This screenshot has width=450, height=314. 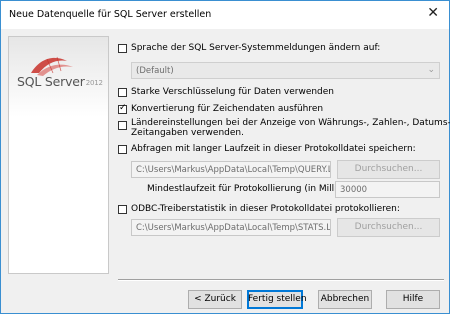 I want to click on encryption-checkbox, so click(x=122, y=92).